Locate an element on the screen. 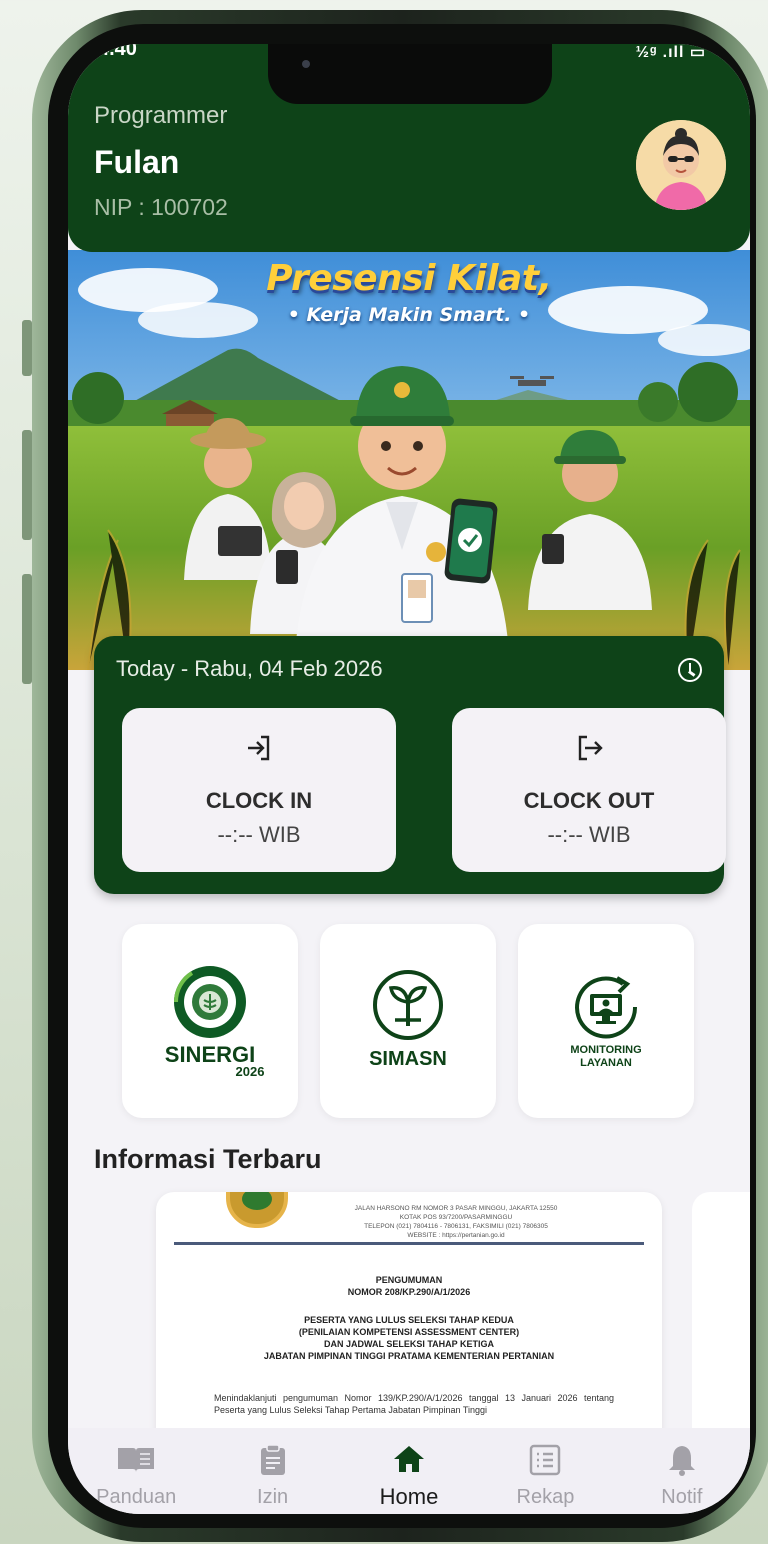  banner-subtitle: • Kerja Makin Smart. • is located at coordinates (409, 315).